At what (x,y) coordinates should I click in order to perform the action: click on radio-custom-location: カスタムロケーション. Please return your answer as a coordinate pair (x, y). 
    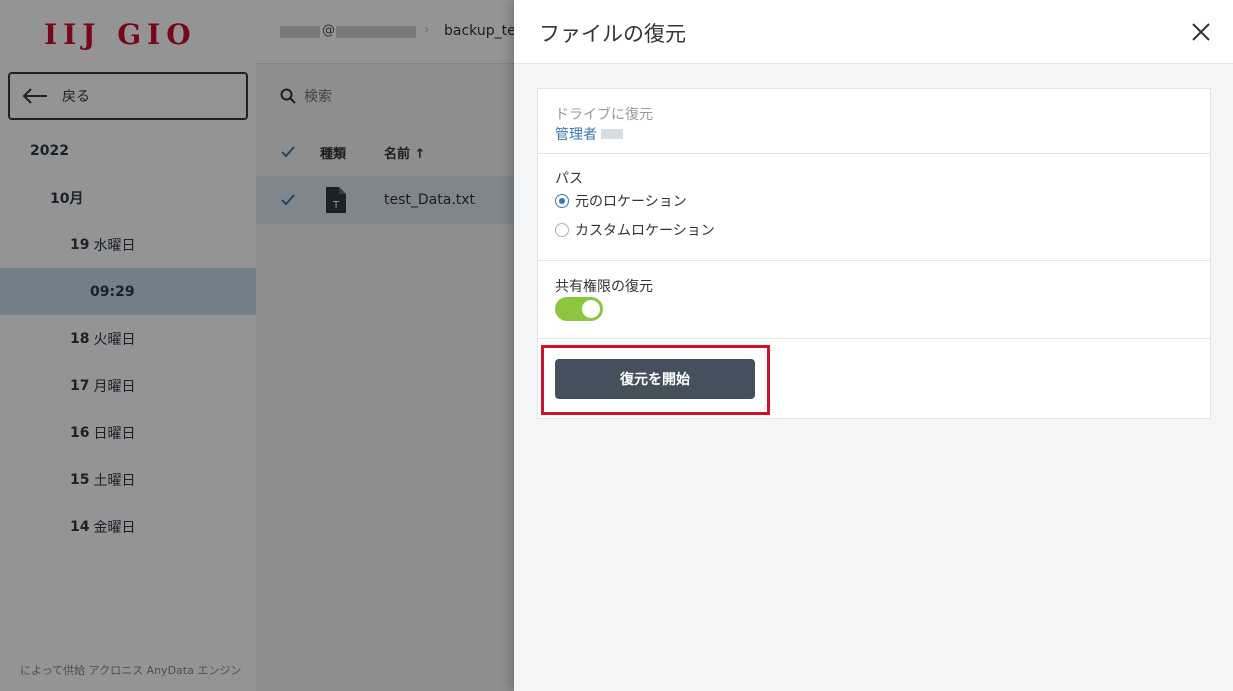
    Looking at the image, I should click on (635, 230).